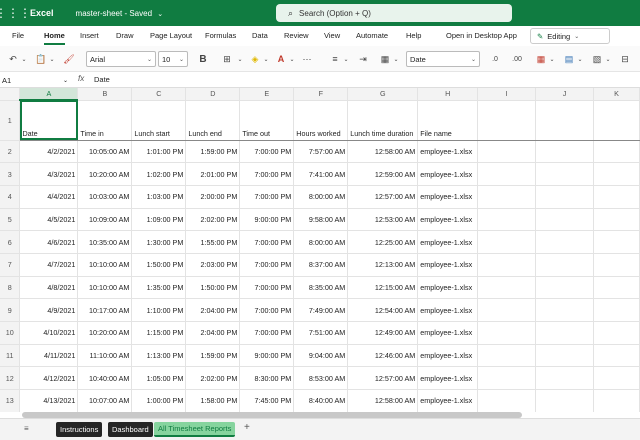 The image size is (640, 440). Describe the element at coordinates (267, 120) in the screenshot. I see `header-cell: Time out` at that location.